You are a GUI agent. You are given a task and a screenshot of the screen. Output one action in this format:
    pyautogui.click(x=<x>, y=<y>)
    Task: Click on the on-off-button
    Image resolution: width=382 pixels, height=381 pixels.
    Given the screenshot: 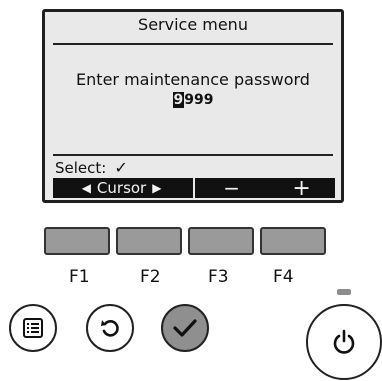 What is the action you would take?
    pyautogui.click(x=344, y=342)
    